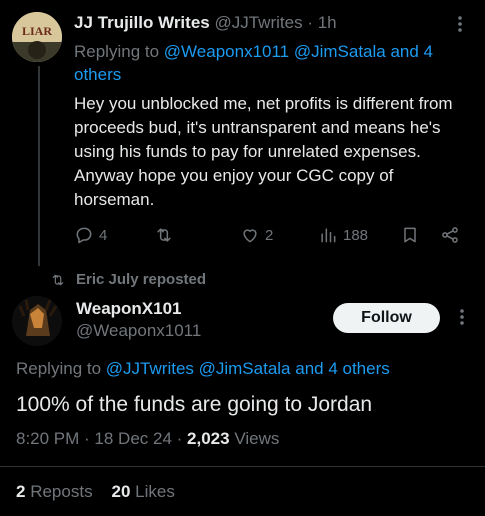 Image resolution: width=485 pixels, height=516 pixels. Describe the element at coordinates (21, 491) in the screenshot. I see `reposts-count: 2` at that location.